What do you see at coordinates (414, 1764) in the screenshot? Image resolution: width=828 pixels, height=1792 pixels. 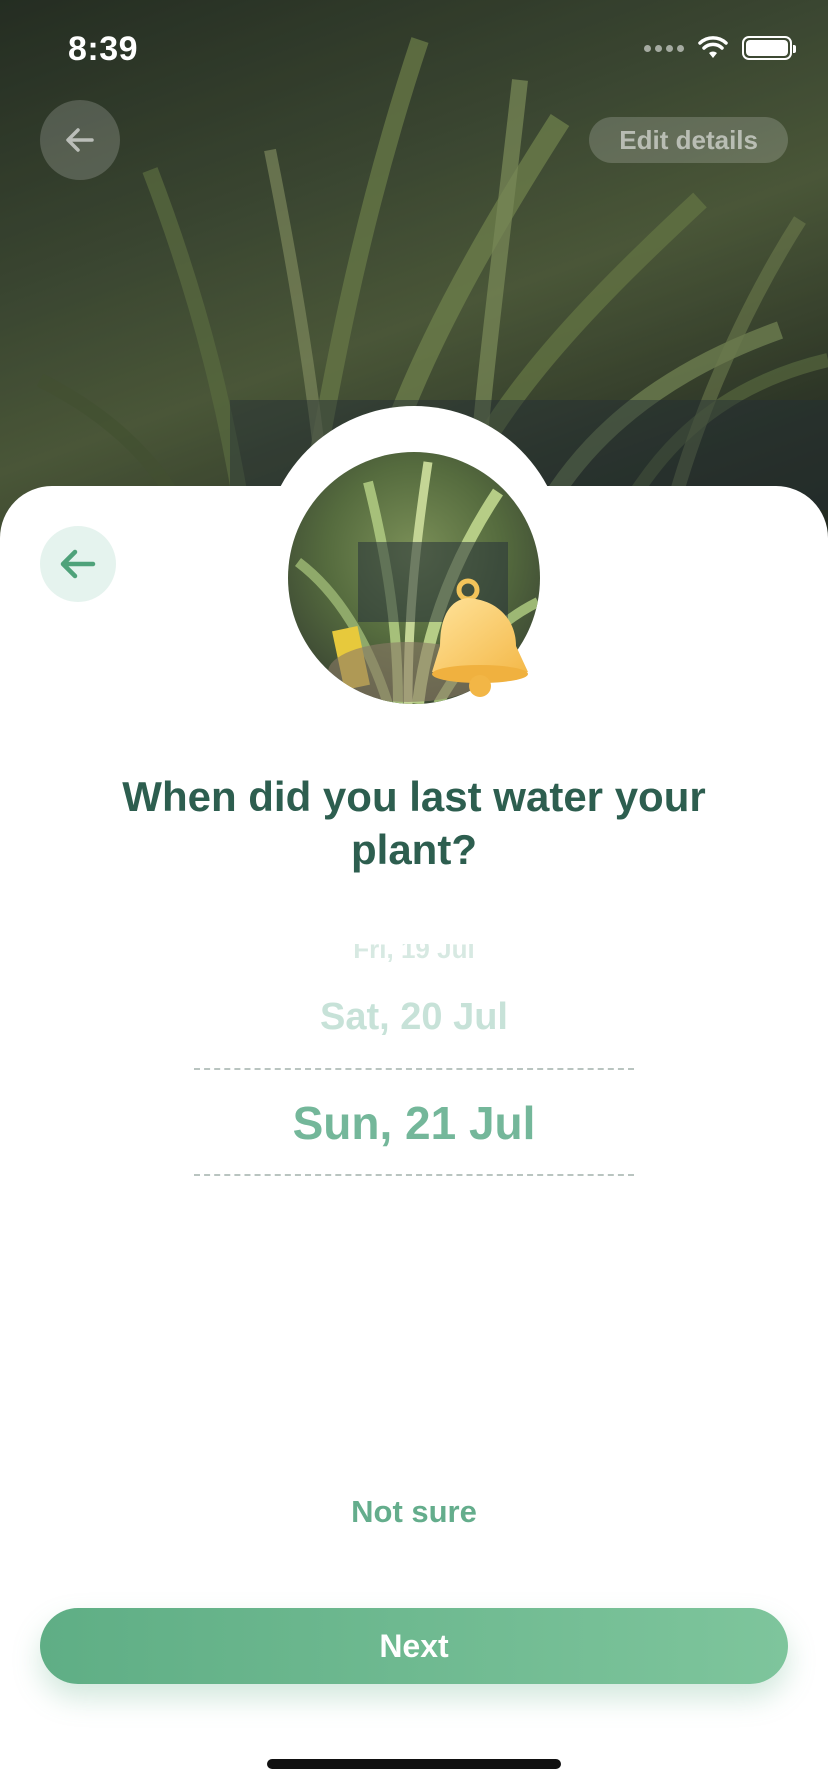 I see `home-indicator` at bounding box center [414, 1764].